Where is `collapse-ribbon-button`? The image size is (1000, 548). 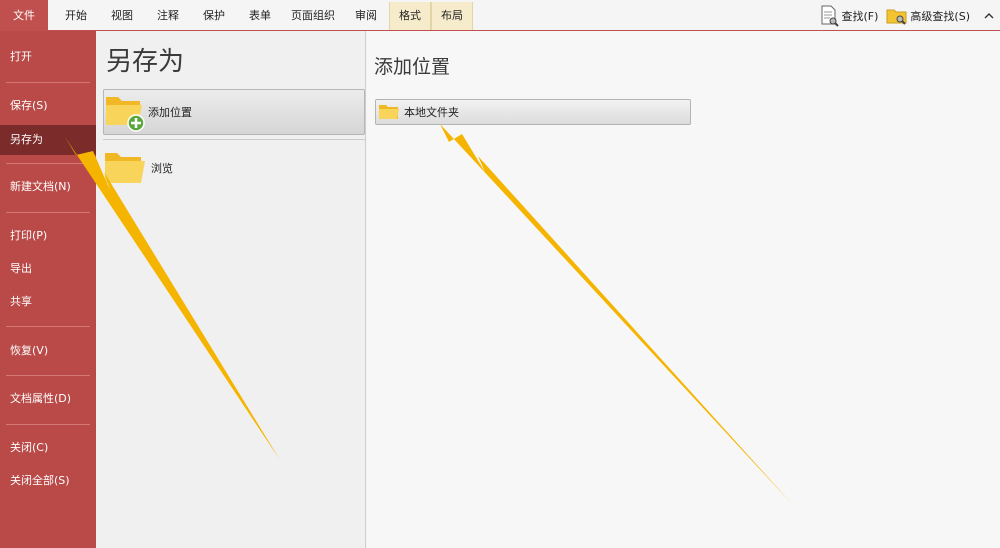 collapse-ribbon-button is located at coordinates (989, 16).